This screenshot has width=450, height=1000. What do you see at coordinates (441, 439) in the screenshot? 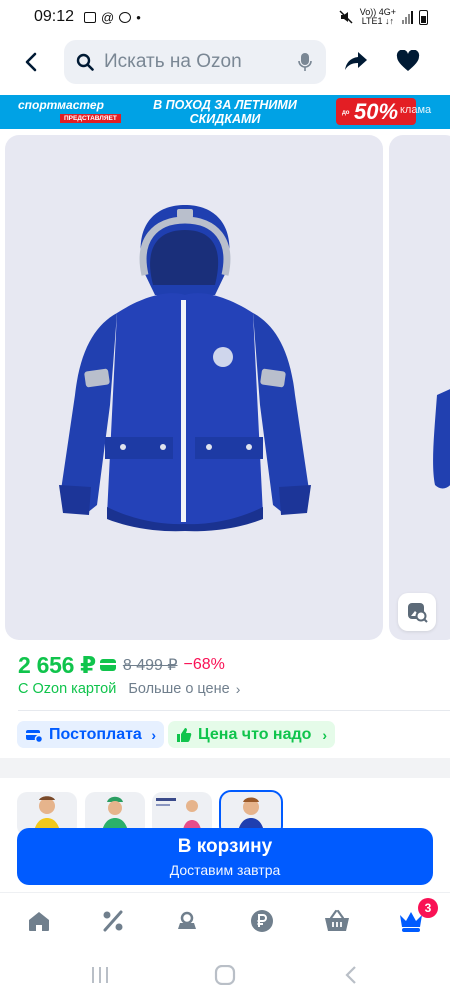
I see `next-jacket-sliver` at bounding box center [441, 439].